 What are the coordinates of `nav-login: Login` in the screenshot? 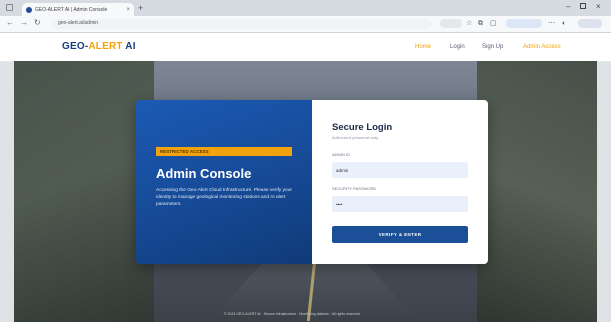 It's located at (457, 47).